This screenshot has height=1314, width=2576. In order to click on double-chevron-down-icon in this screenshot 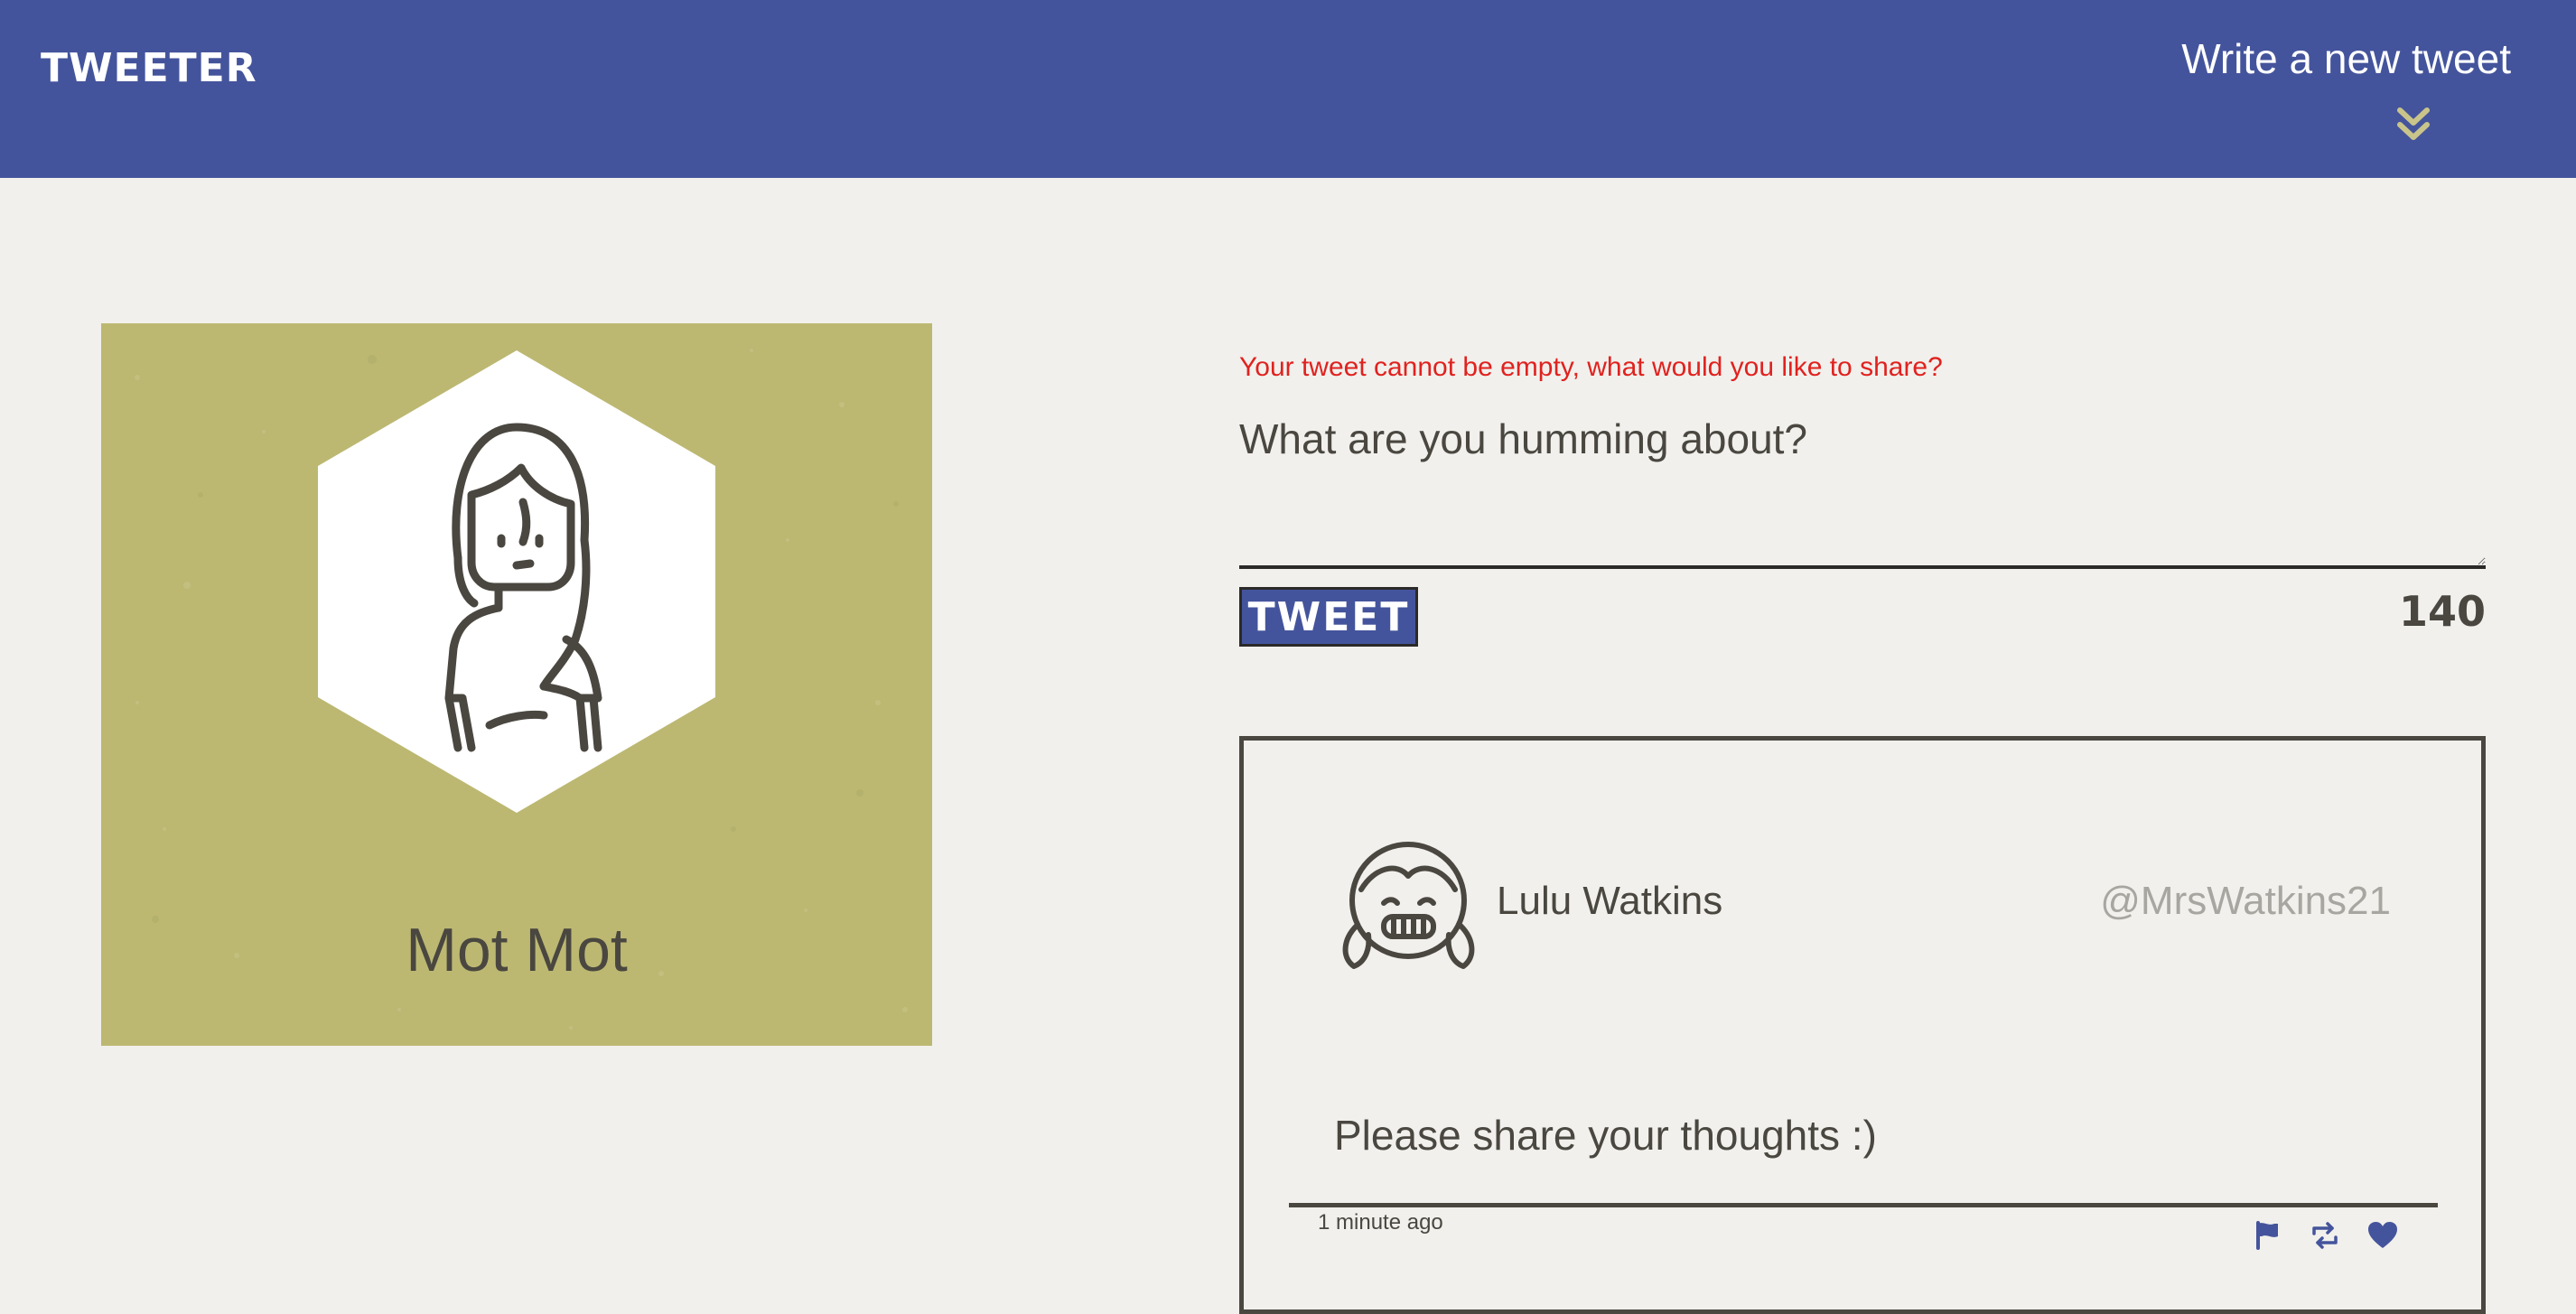, I will do `click(2413, 125)`.